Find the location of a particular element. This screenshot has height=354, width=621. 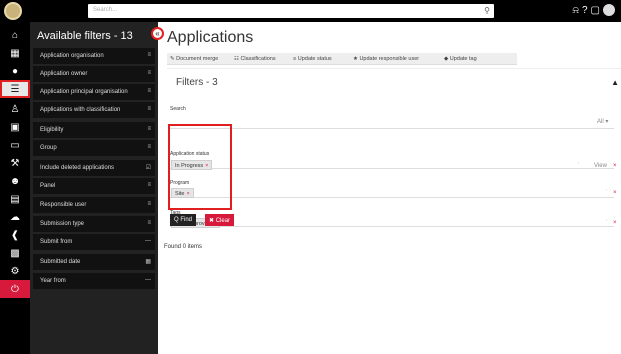

app-logo is located at coordinates (13, 11).